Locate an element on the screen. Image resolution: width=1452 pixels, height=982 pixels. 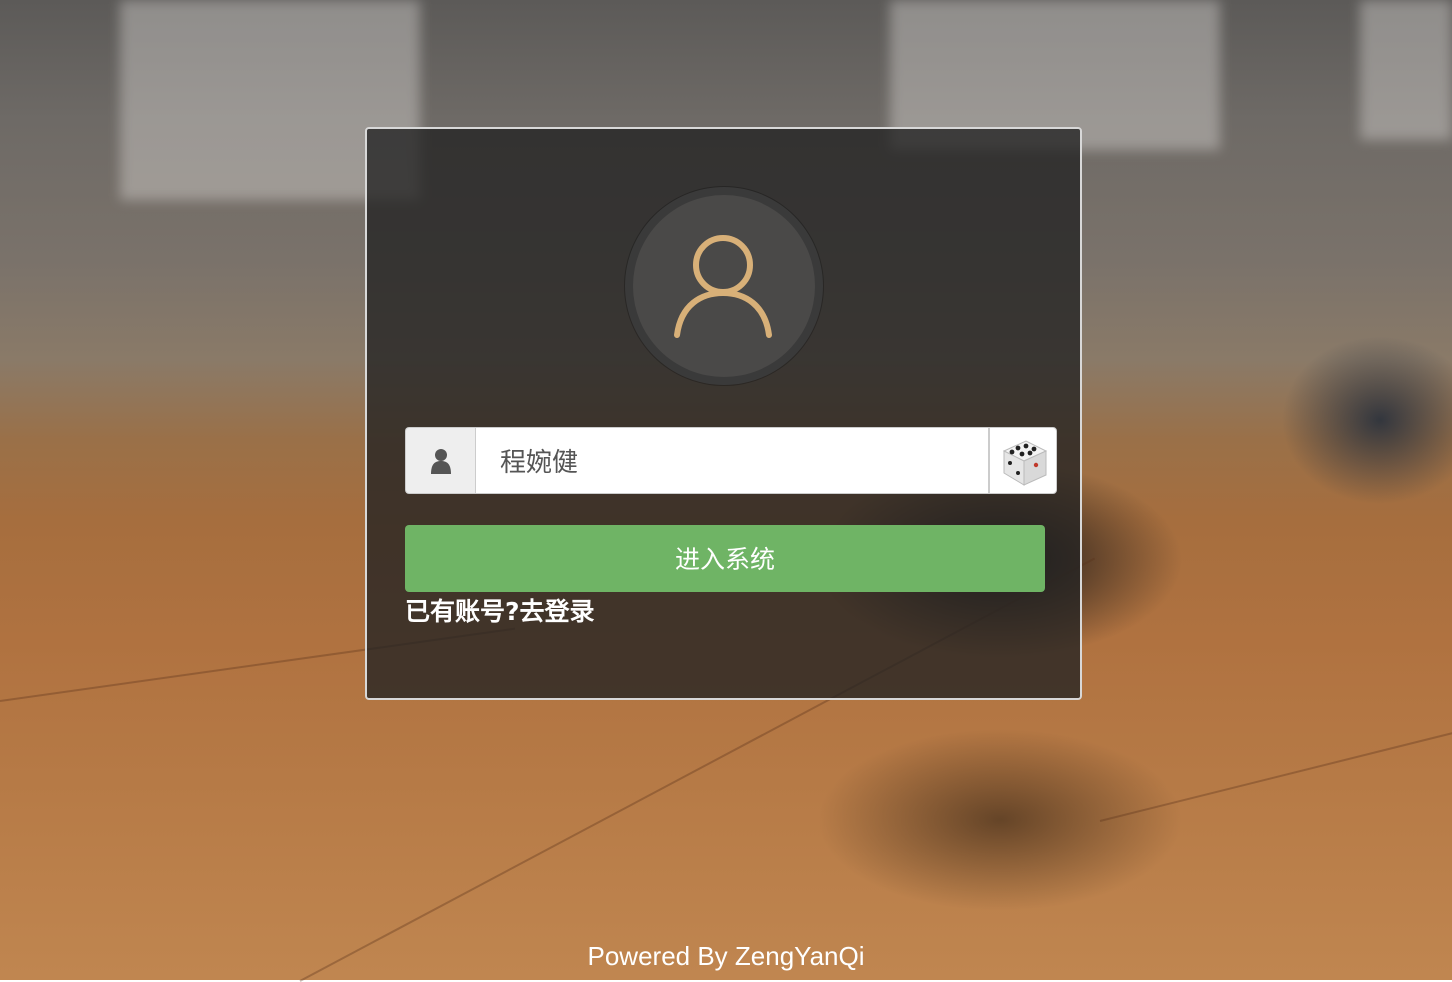
random-name-button is located at coordinates (1023, 460).